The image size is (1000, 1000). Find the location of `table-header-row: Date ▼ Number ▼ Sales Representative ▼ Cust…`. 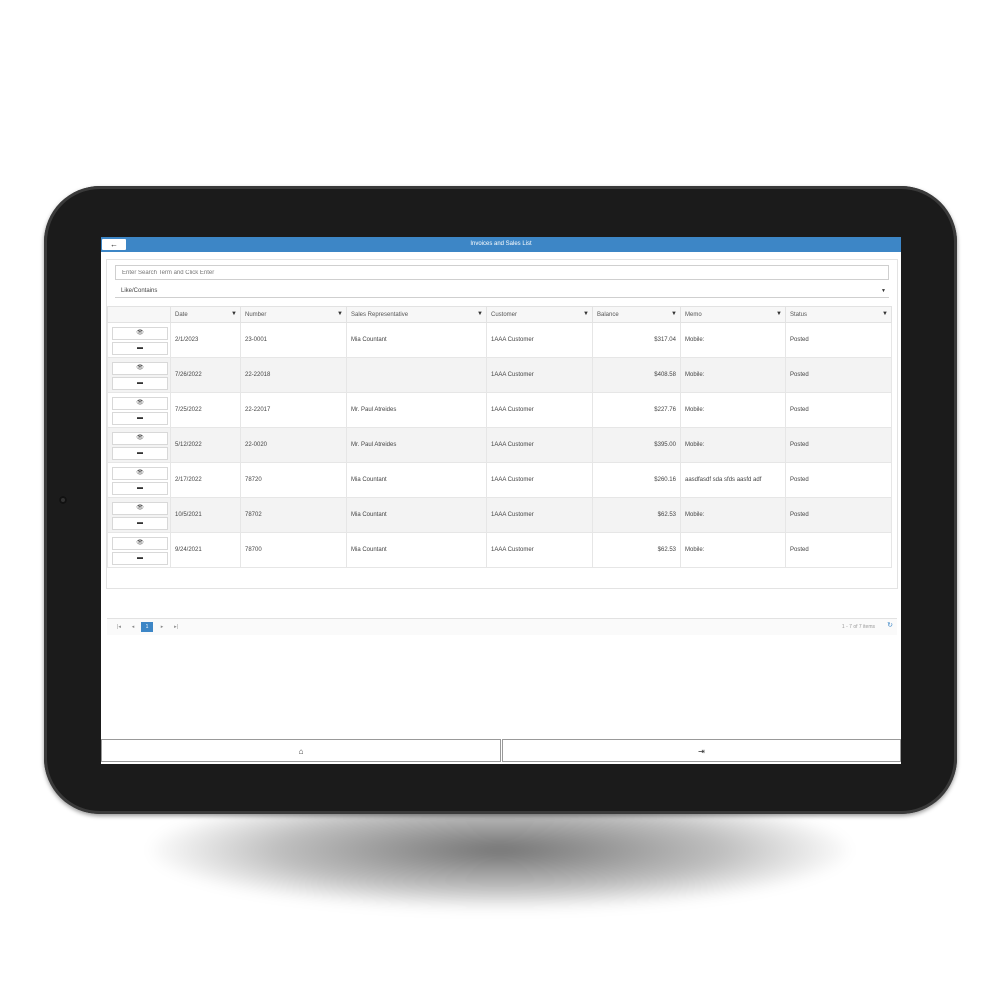

table-header-row: Date ▼ Number ▼ Sales Representative ▼ Cust… is located at coordinates (499, 314).